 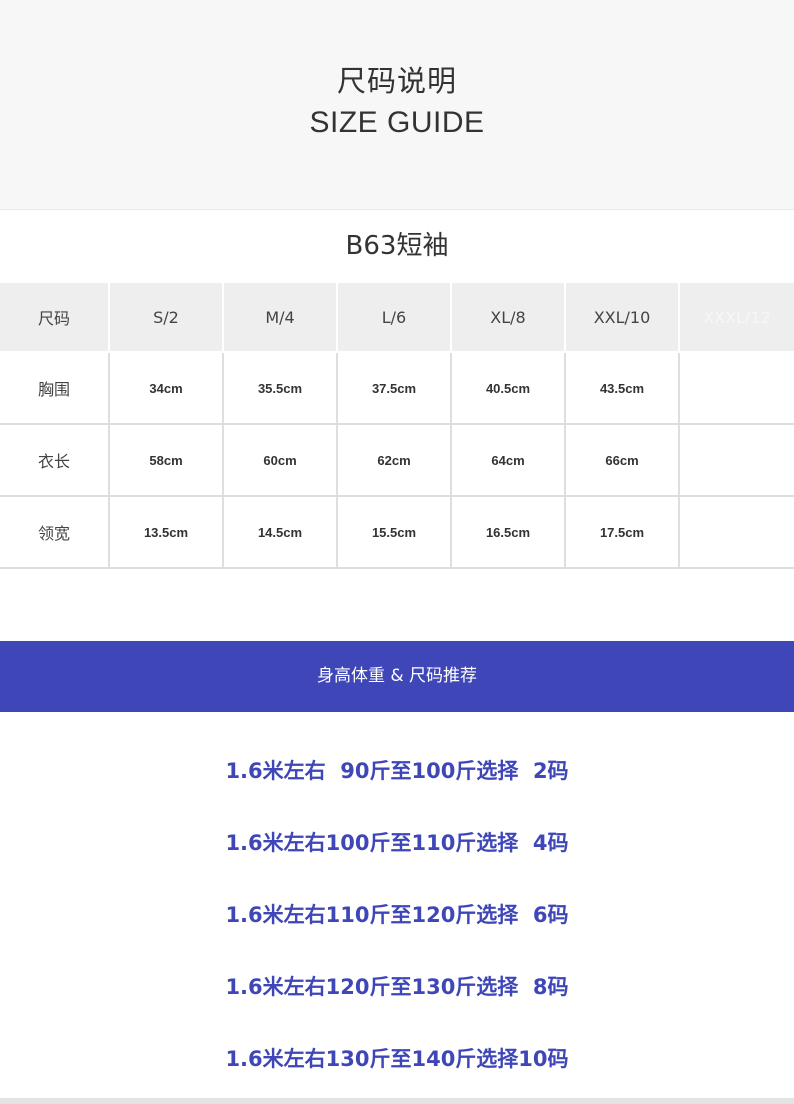 I want to click on table-cell: 58cm, so click(x=166, y=460).